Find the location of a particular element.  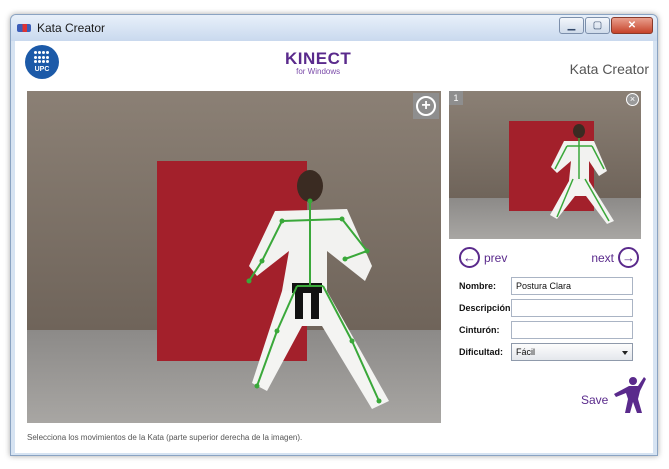

dificultad-row: Dificultad: Fácil is located at coordinates (545, 353).